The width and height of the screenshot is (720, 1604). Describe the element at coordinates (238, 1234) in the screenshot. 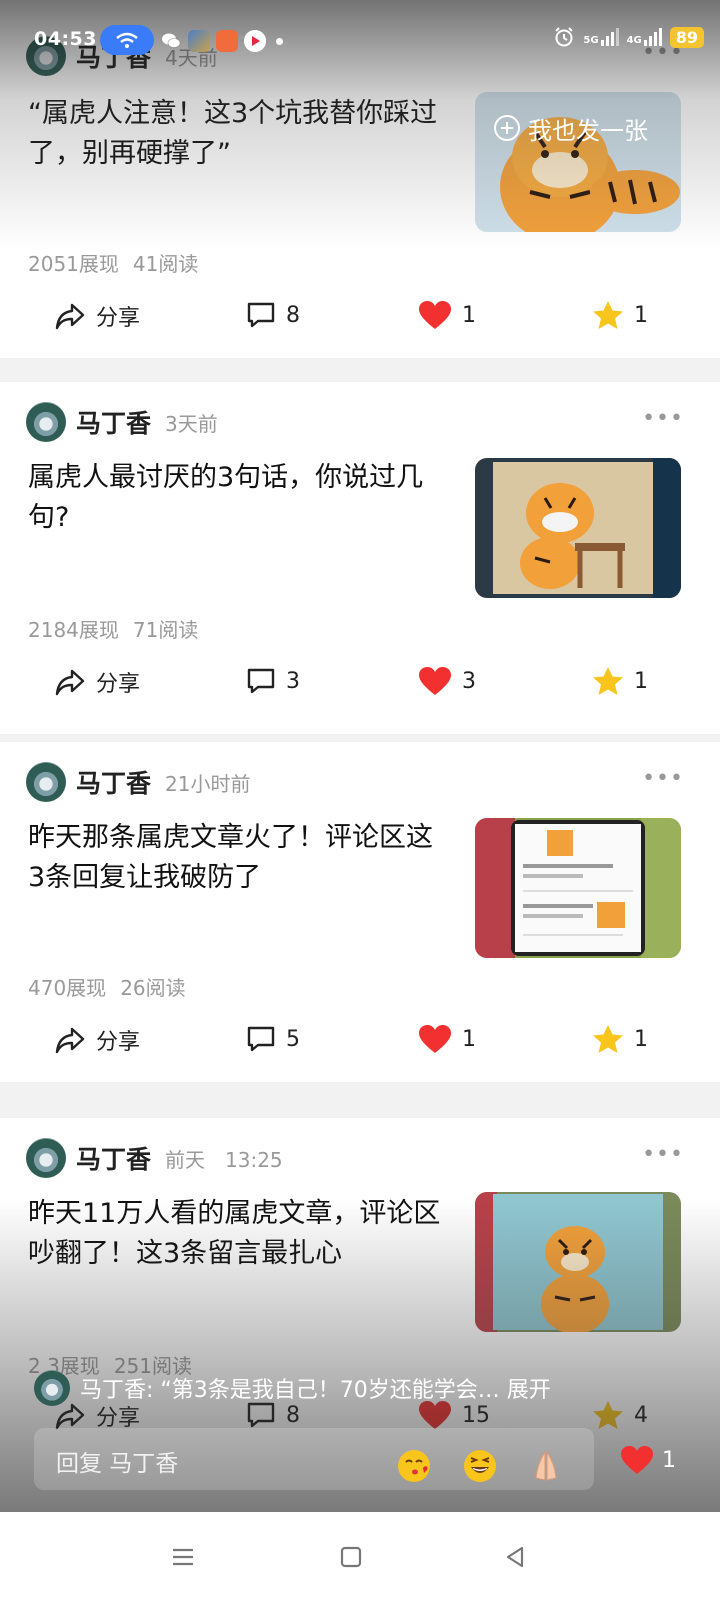

I see `post-title: 昨天11万人看的属虎文章，评论区吵翻了！这3条留言最扎心` at that location.